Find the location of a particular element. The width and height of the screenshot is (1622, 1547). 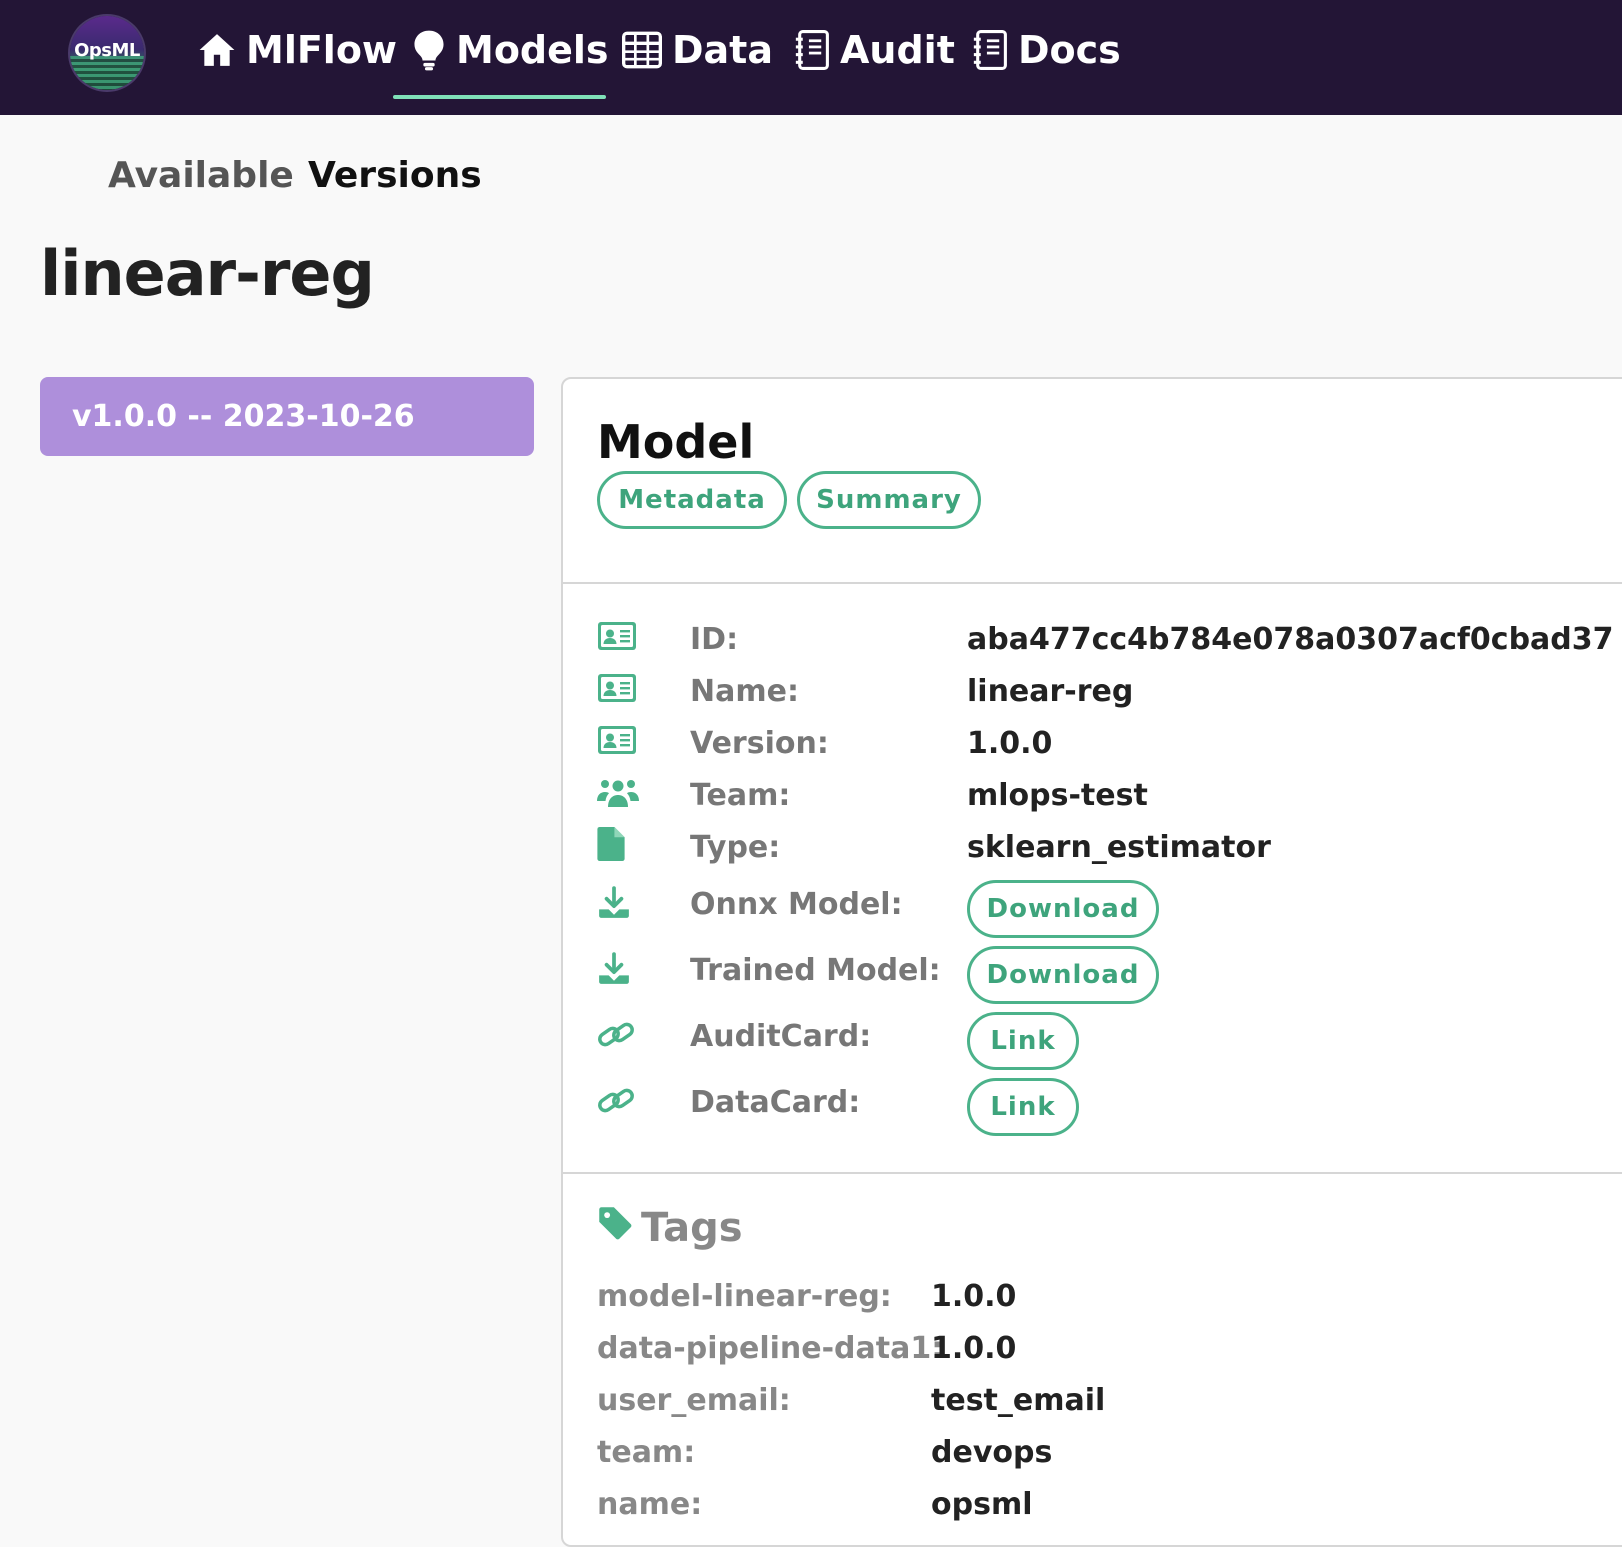

nav-item-models: Models is located at coordinates (510, 50).